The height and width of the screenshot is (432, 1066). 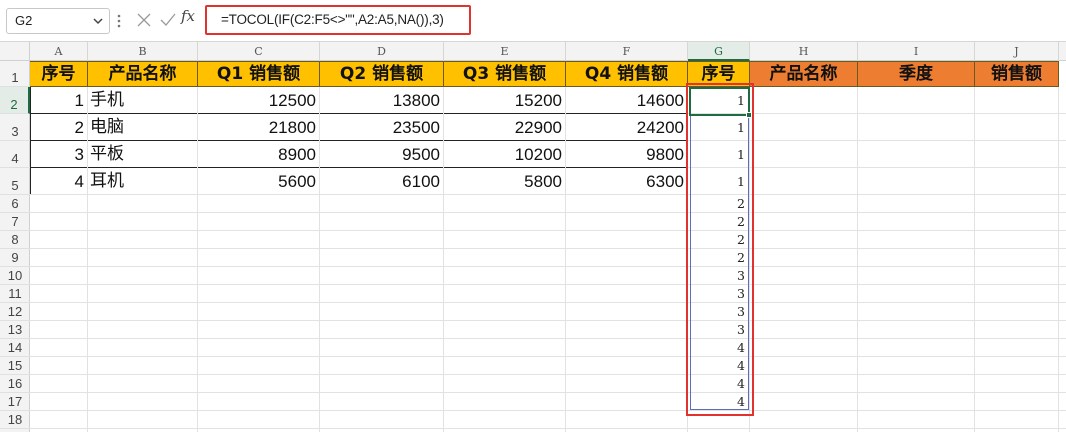 I want to click on cell-b5: 耳机, so click(x=143, y=181).